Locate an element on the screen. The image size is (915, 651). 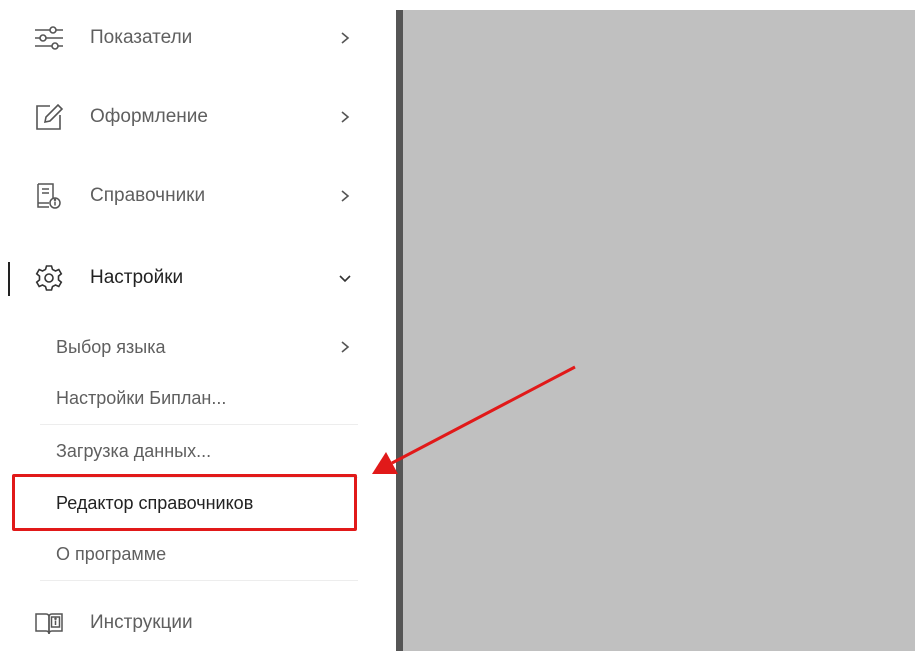
panel-divider is located at coordinates (399, 330).